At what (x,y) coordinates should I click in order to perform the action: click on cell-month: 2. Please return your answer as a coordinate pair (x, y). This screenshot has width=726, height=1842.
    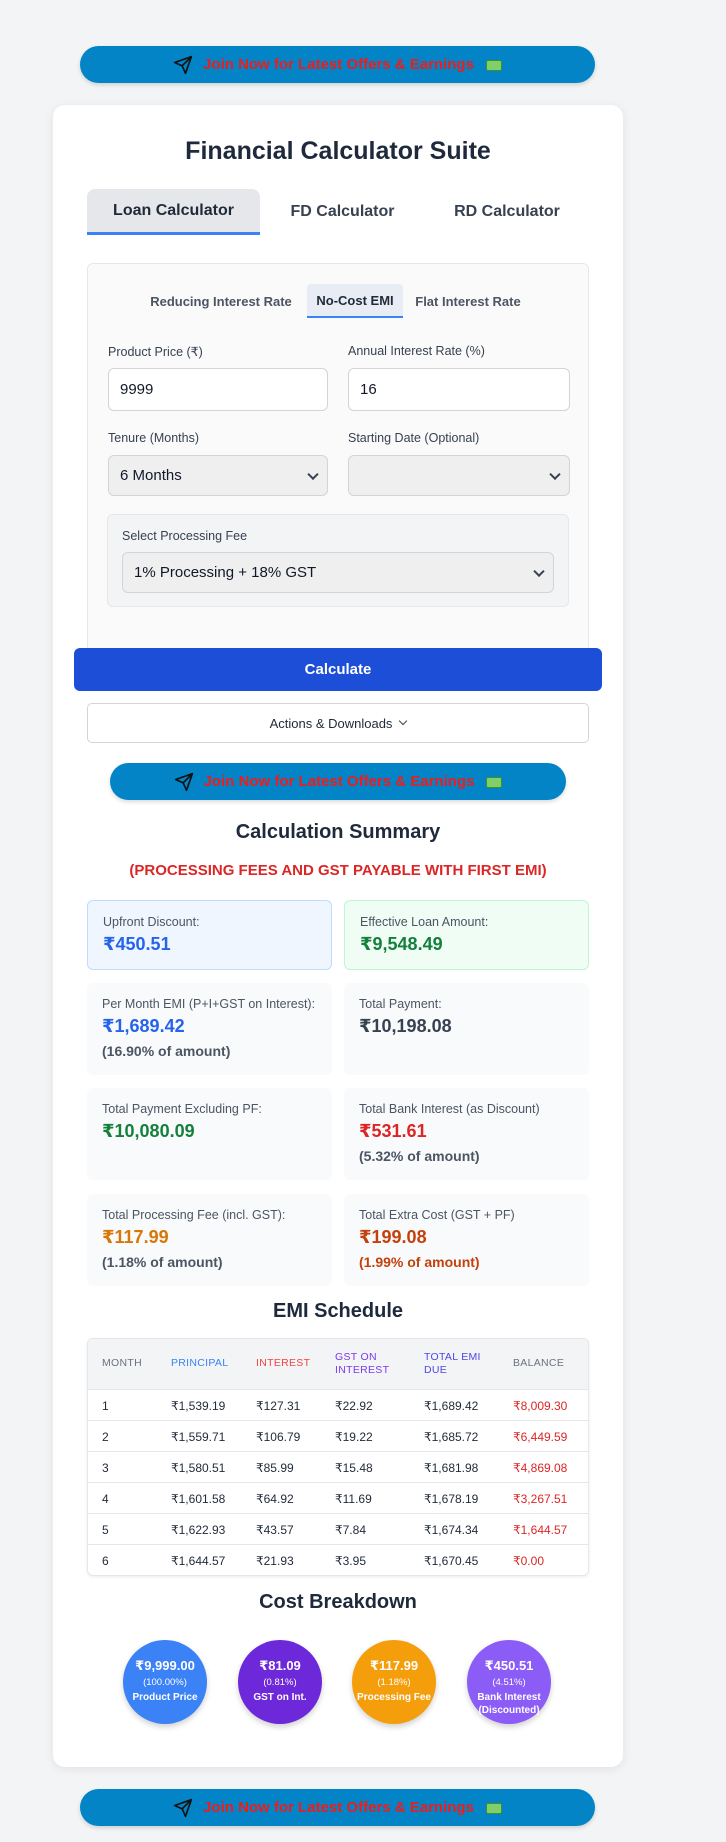
    Looking at the image, I should click on (105, 1436).